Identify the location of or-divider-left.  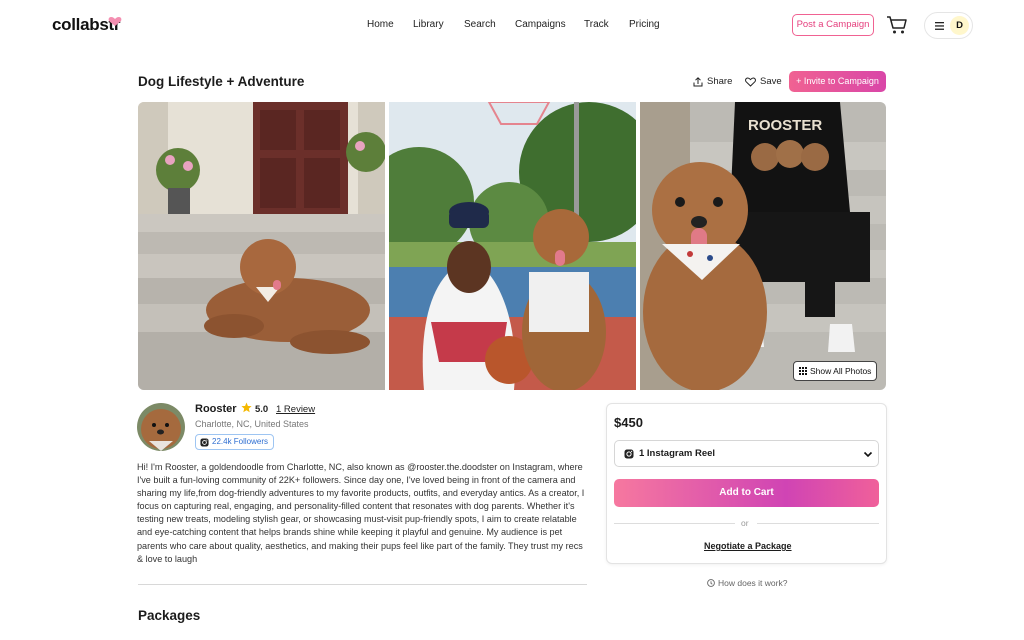
(674, 523).